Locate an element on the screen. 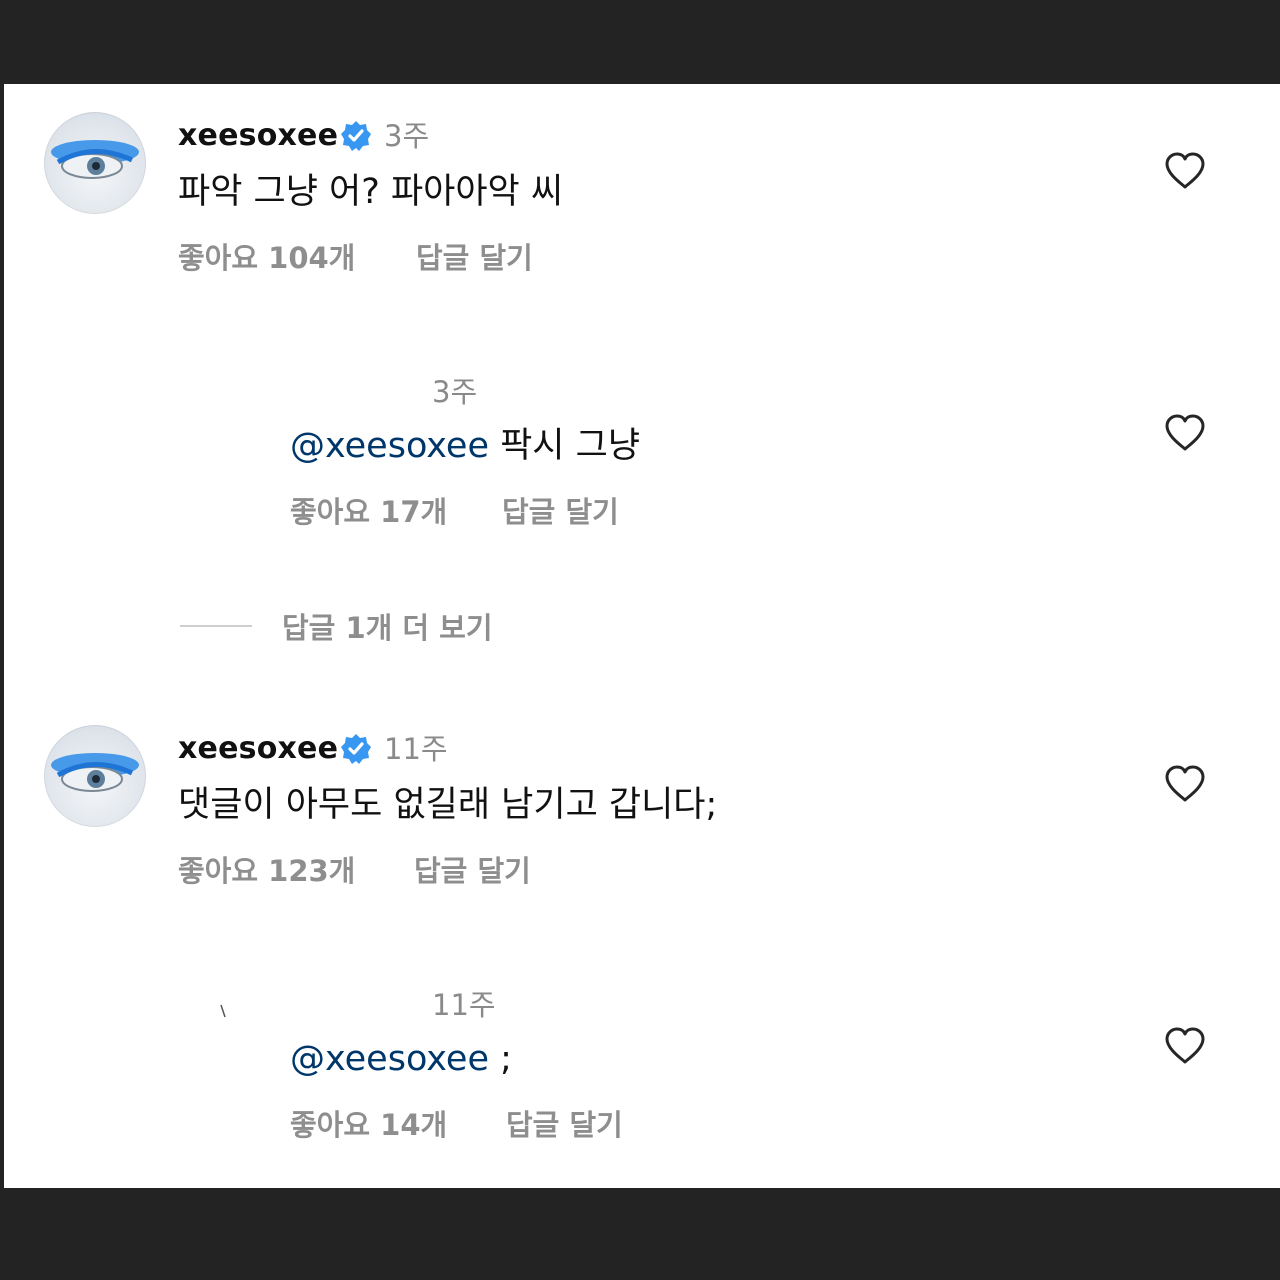  like-count: 좋아요 14개 is located at coordinates (368, 1125).